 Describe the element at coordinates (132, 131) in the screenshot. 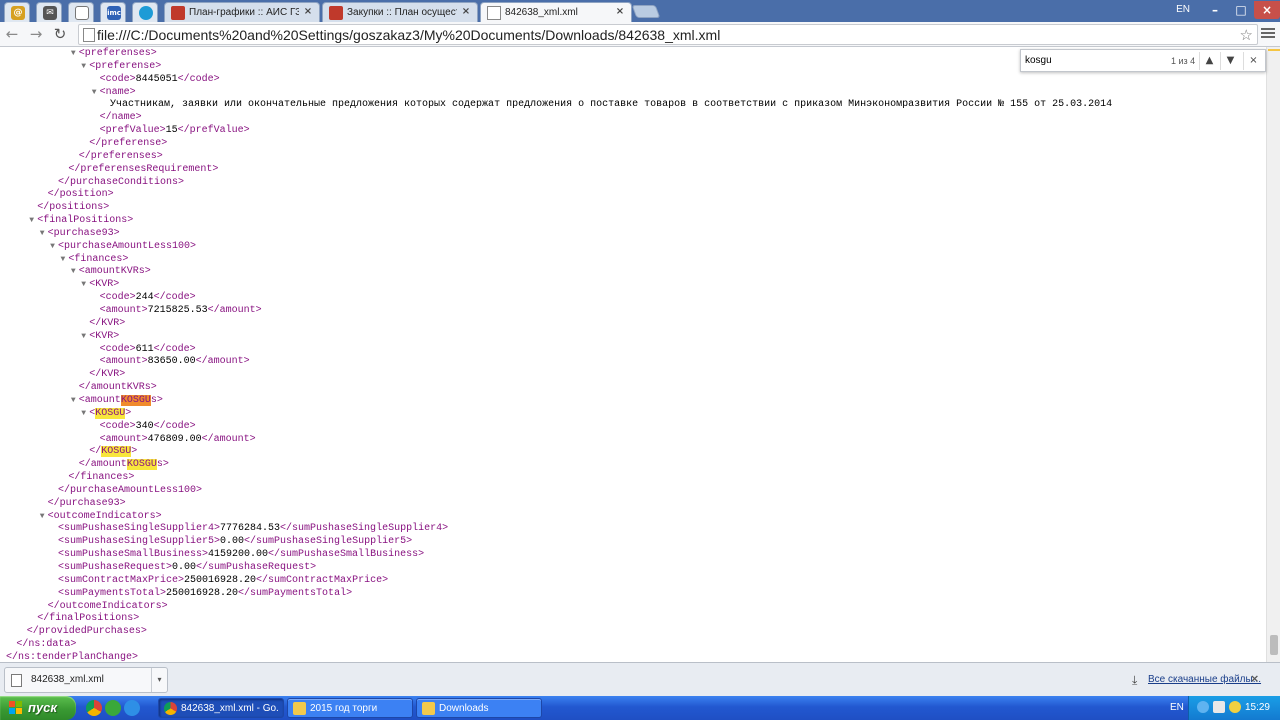

I see `xml-tag: <prefValue>` at that location.